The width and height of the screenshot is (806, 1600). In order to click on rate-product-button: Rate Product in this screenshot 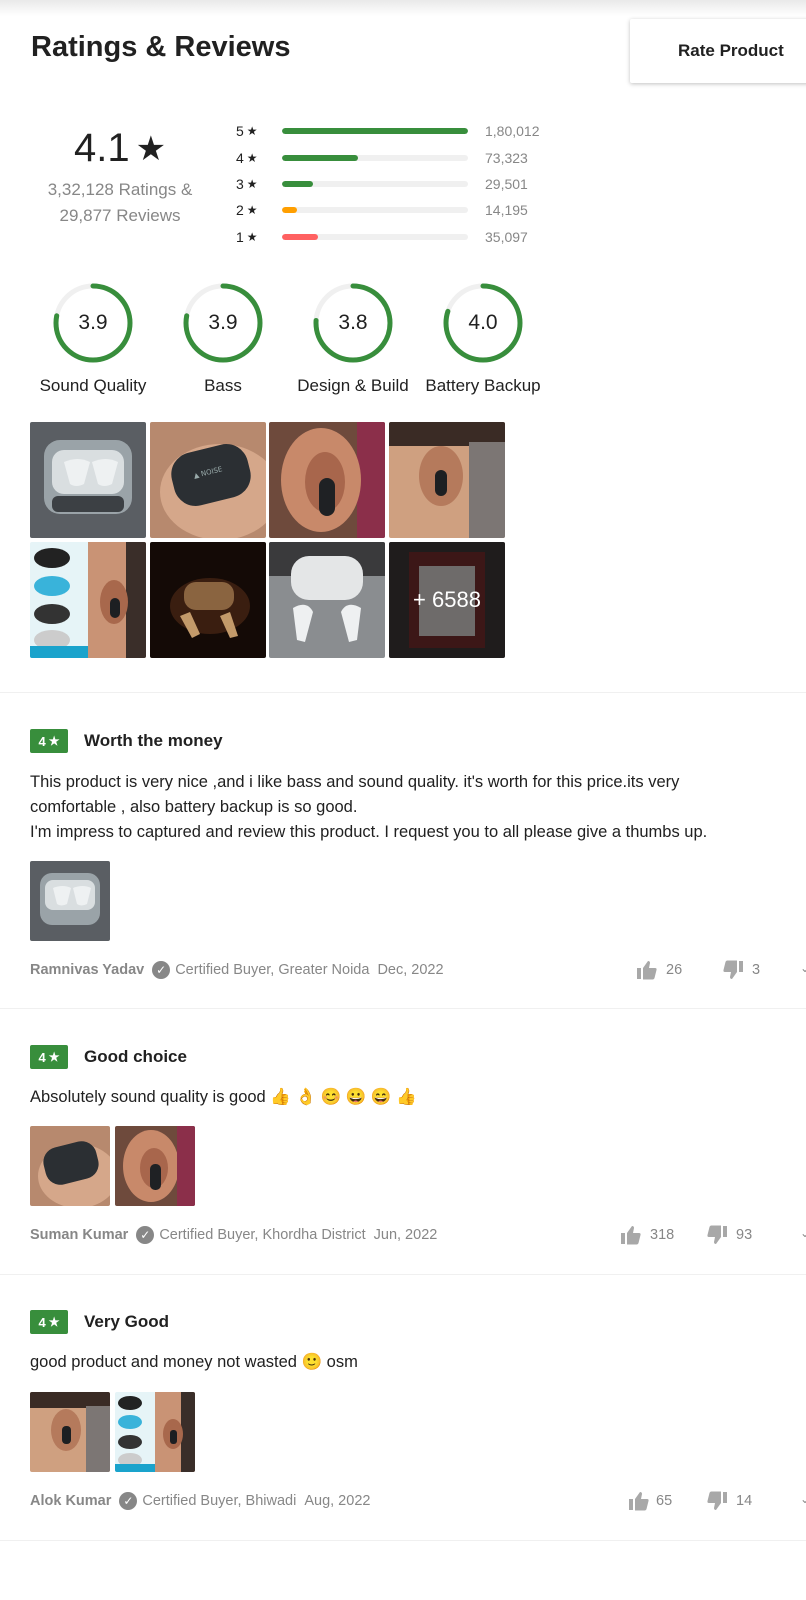, I will do `click(718, 51)`.